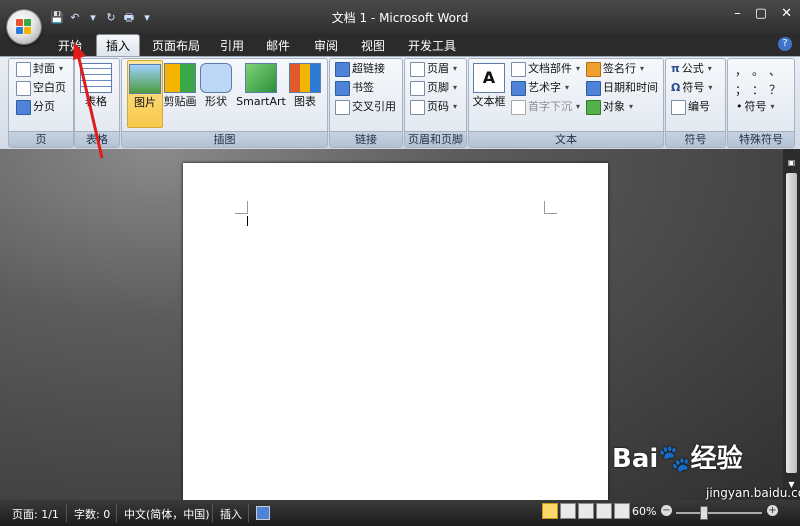  I want to click on clipart-icon, so click(180, 78).